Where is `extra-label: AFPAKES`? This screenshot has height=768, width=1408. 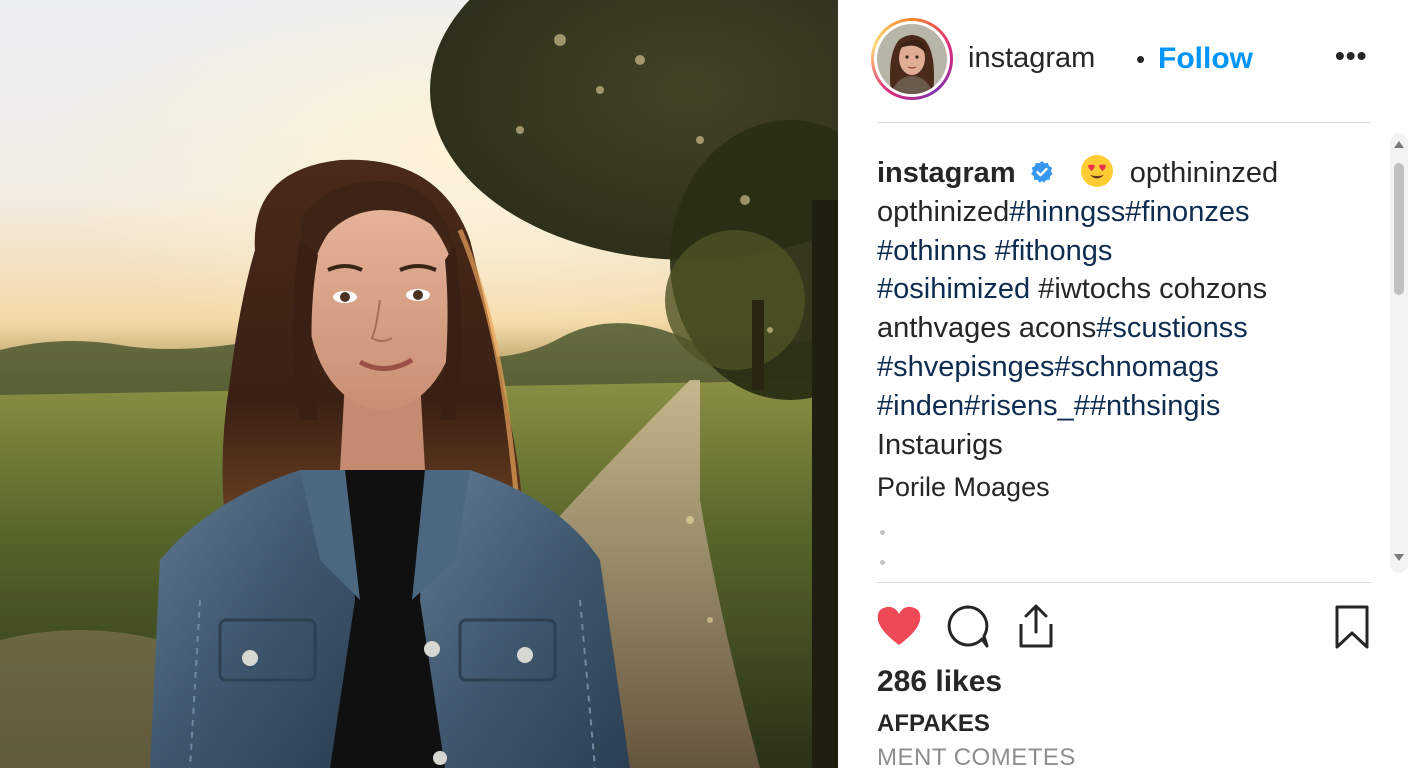 extra-label: AFPAKES is located at coordinates (933, 723).